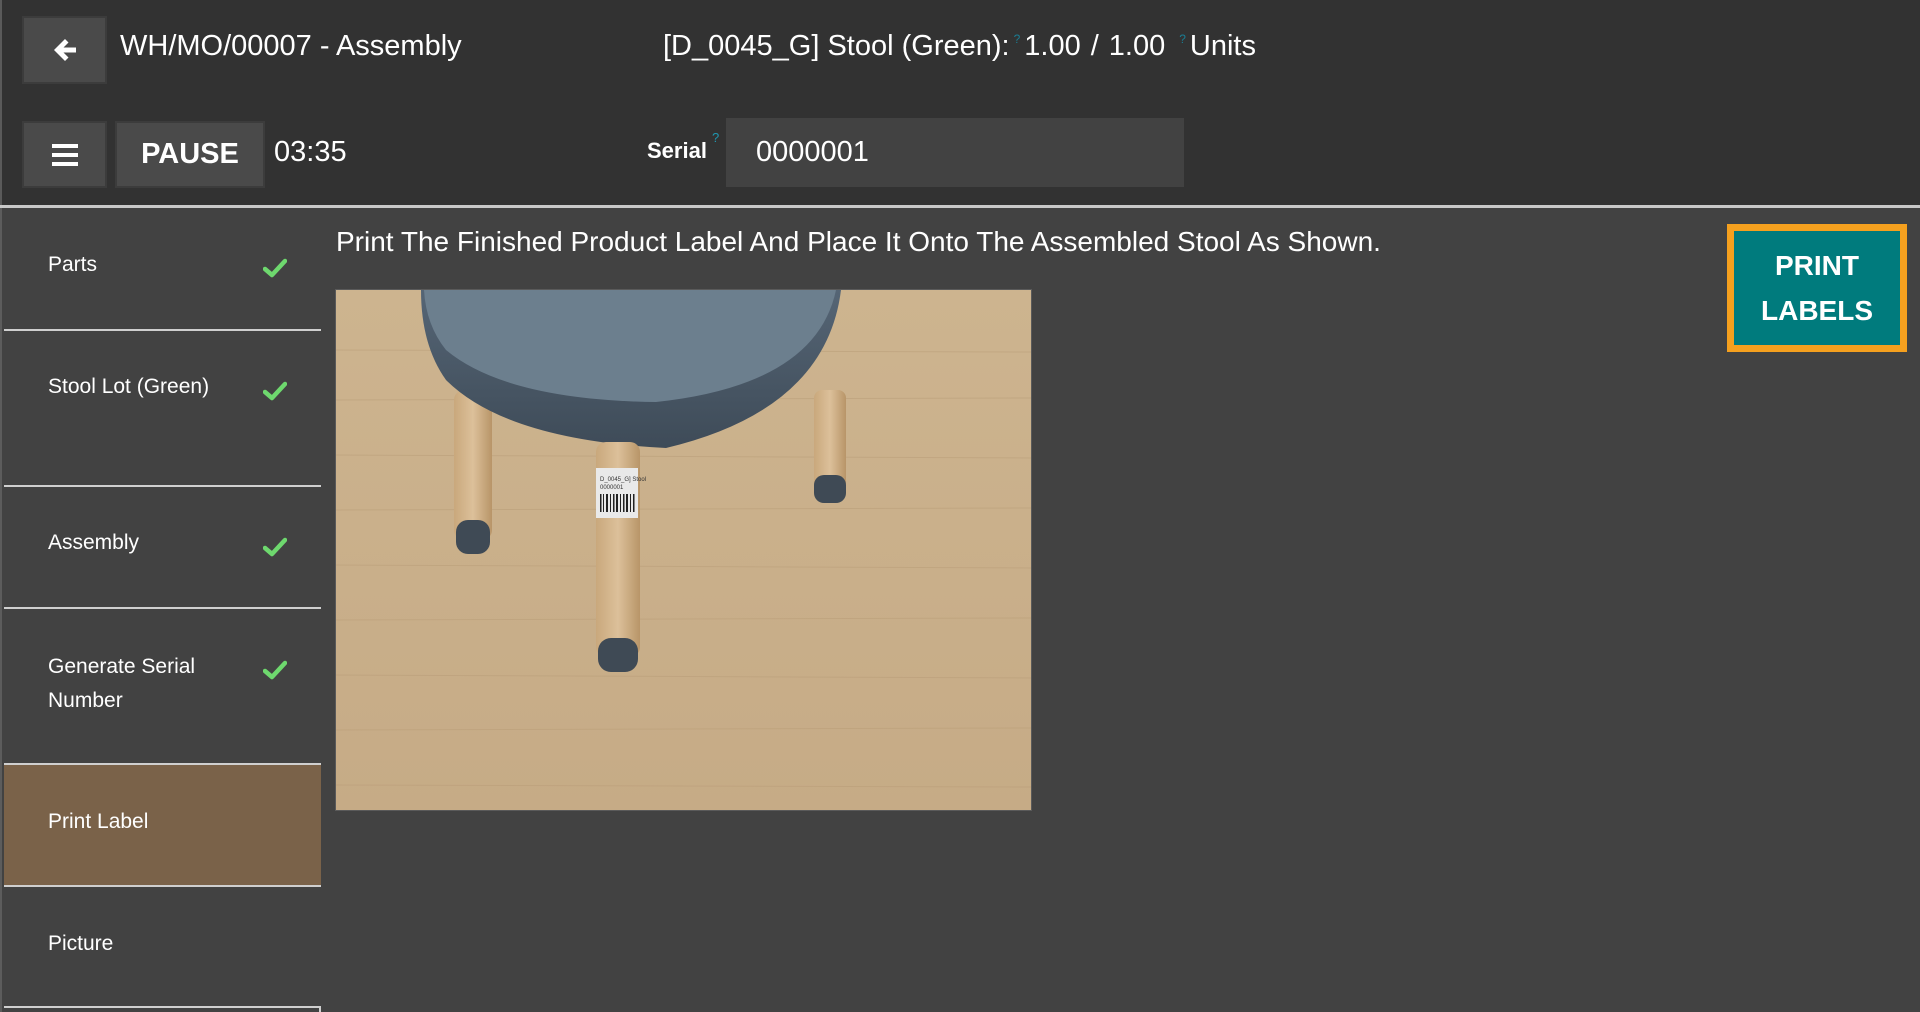  Describe the element at coordinates (122, 683) in the screenshot. I see `step-label: Generate Serial Number` at that location.